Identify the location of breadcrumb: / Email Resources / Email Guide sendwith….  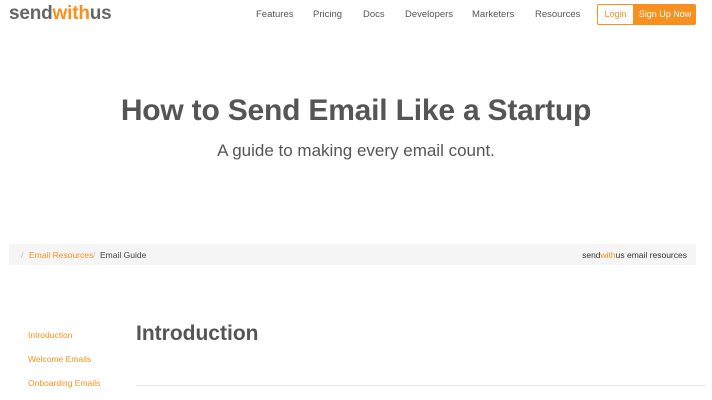
(352, 254).